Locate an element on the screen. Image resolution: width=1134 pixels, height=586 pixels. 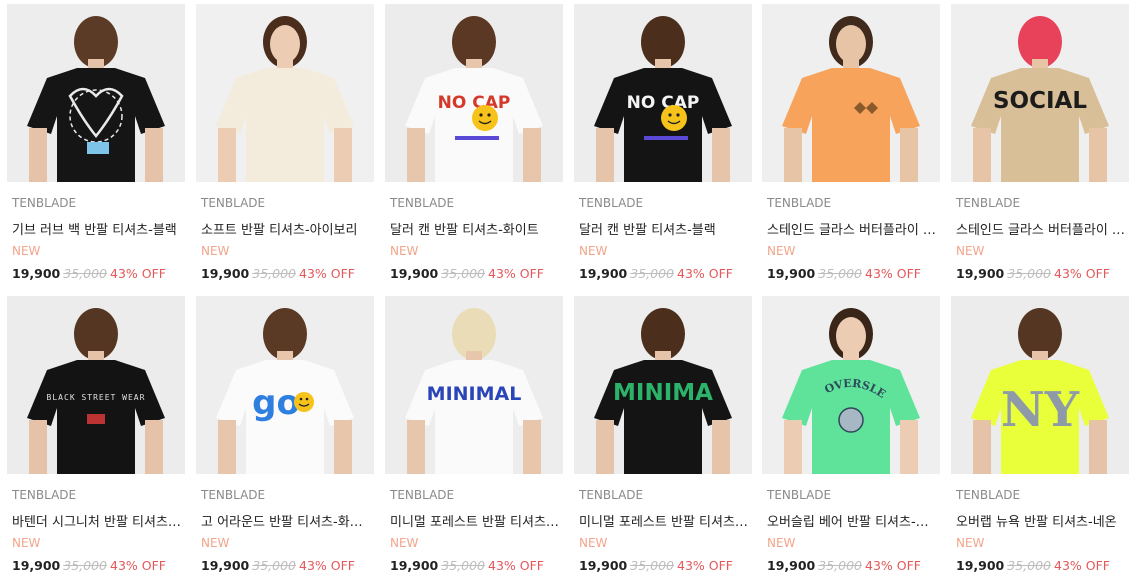
svg-text: NY is located at coordinates (1040, 410).